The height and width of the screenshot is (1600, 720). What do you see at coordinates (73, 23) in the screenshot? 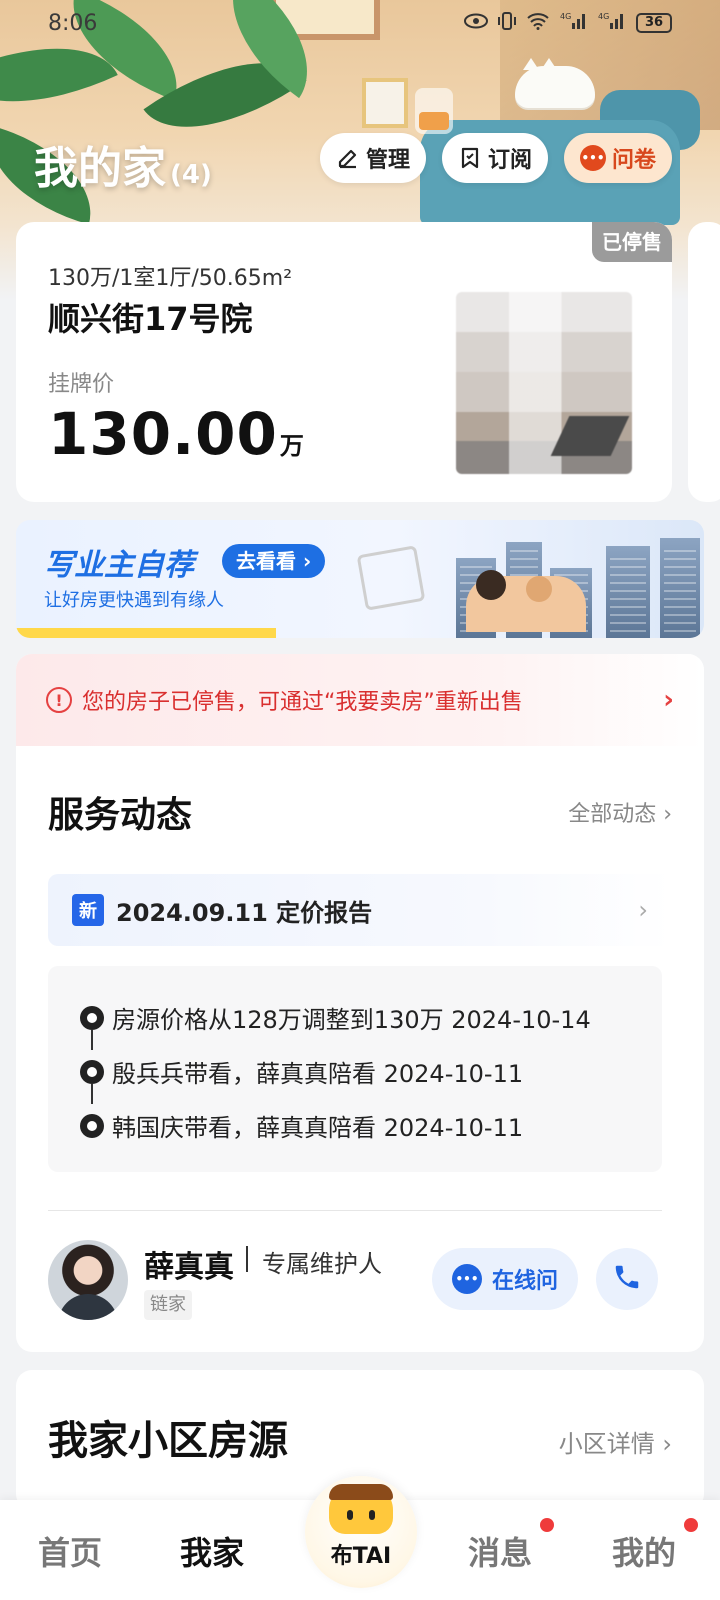
I see `status-time: 8:06` at bounding box center [73, 23].